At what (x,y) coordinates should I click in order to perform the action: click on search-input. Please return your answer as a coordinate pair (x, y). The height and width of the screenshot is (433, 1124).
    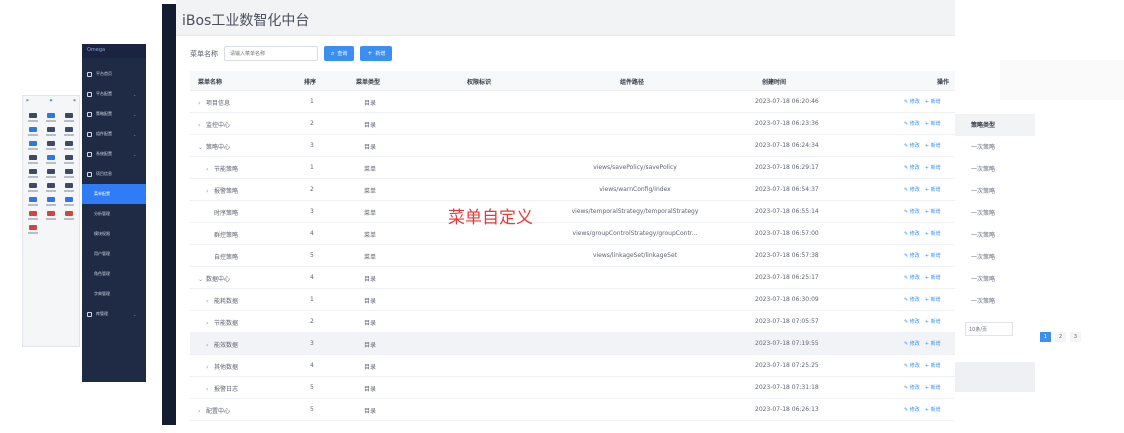
    Looking at the image, I should click on (271, 53).